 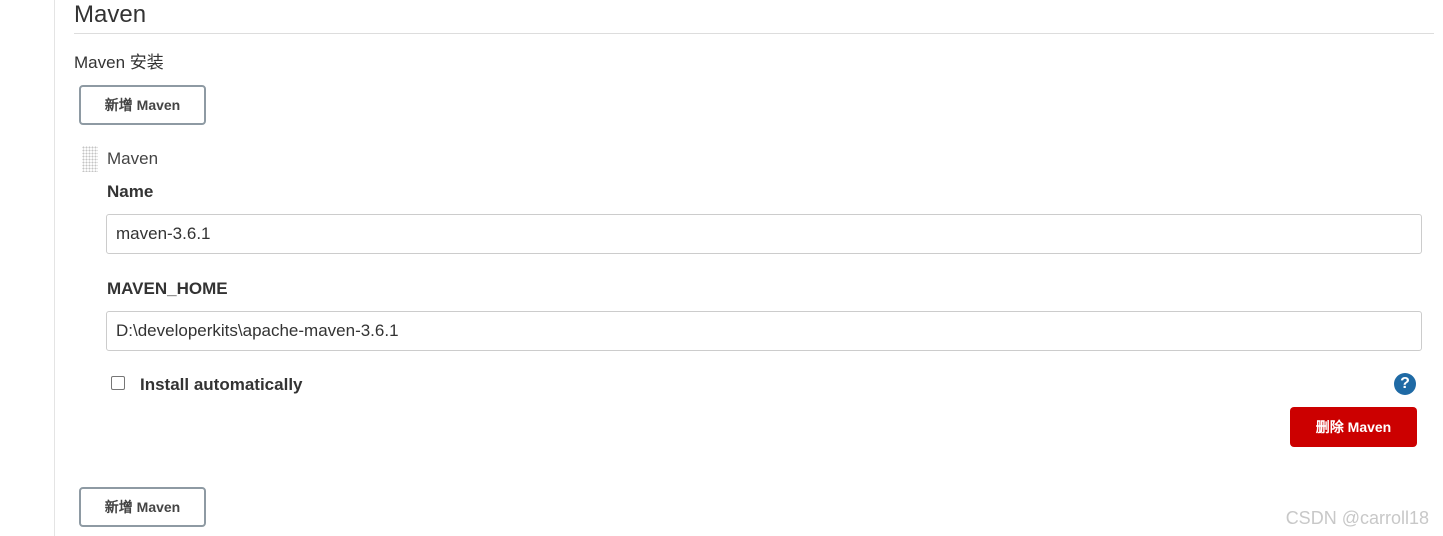 I want to click on maven-home-label: MAVEN_HOME, so click(x=167, y=288).